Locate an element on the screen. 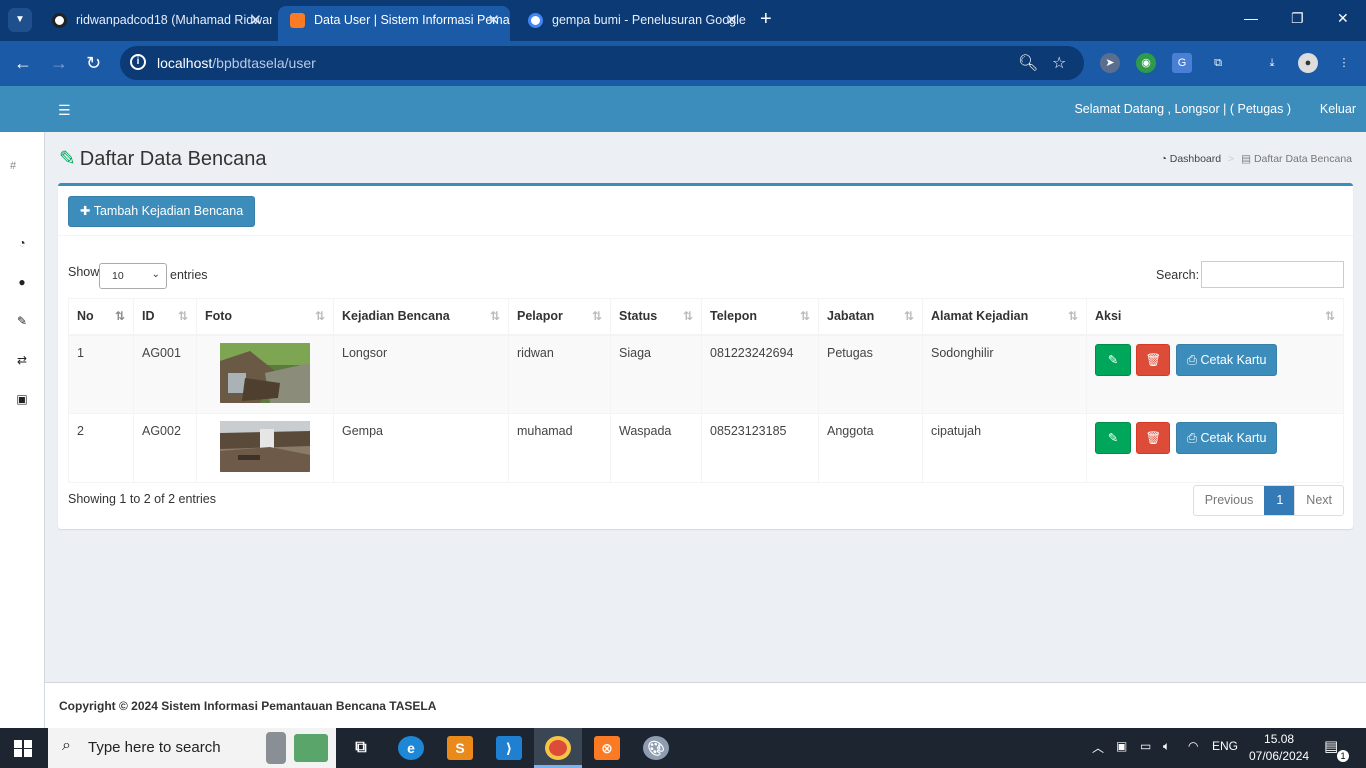 This screenshot has width=1366, height=768. translate-extension-icon: G is located at coordinates (1182, 63).